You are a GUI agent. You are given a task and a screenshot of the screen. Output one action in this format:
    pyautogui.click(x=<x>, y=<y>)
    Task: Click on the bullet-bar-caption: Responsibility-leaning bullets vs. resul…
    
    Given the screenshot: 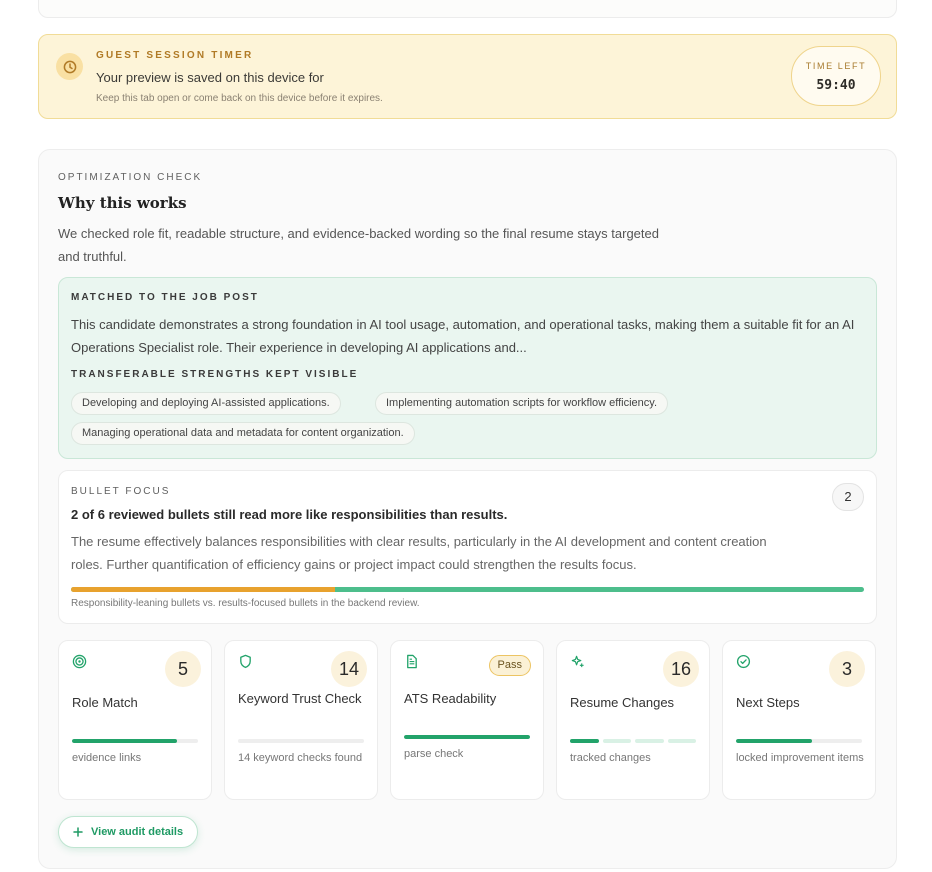 What is the action you would take?
    pyautogui.click(x=245, y=603)
    